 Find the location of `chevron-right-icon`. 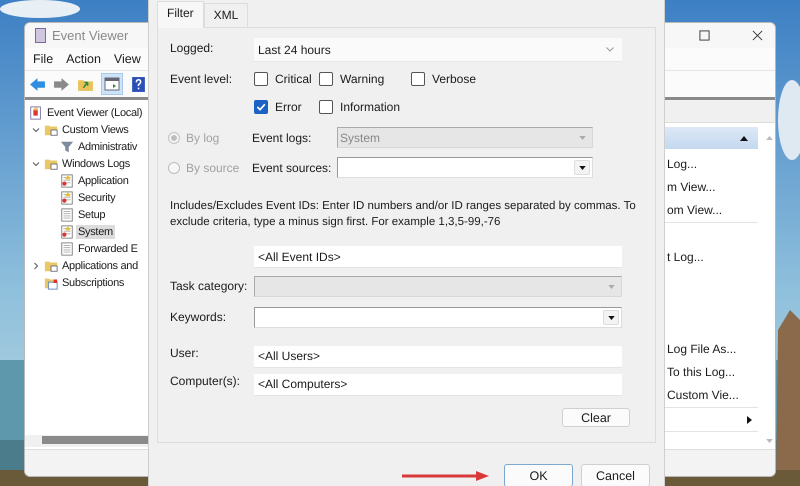

chevron-right-icon is located at coordinates (36, 266).